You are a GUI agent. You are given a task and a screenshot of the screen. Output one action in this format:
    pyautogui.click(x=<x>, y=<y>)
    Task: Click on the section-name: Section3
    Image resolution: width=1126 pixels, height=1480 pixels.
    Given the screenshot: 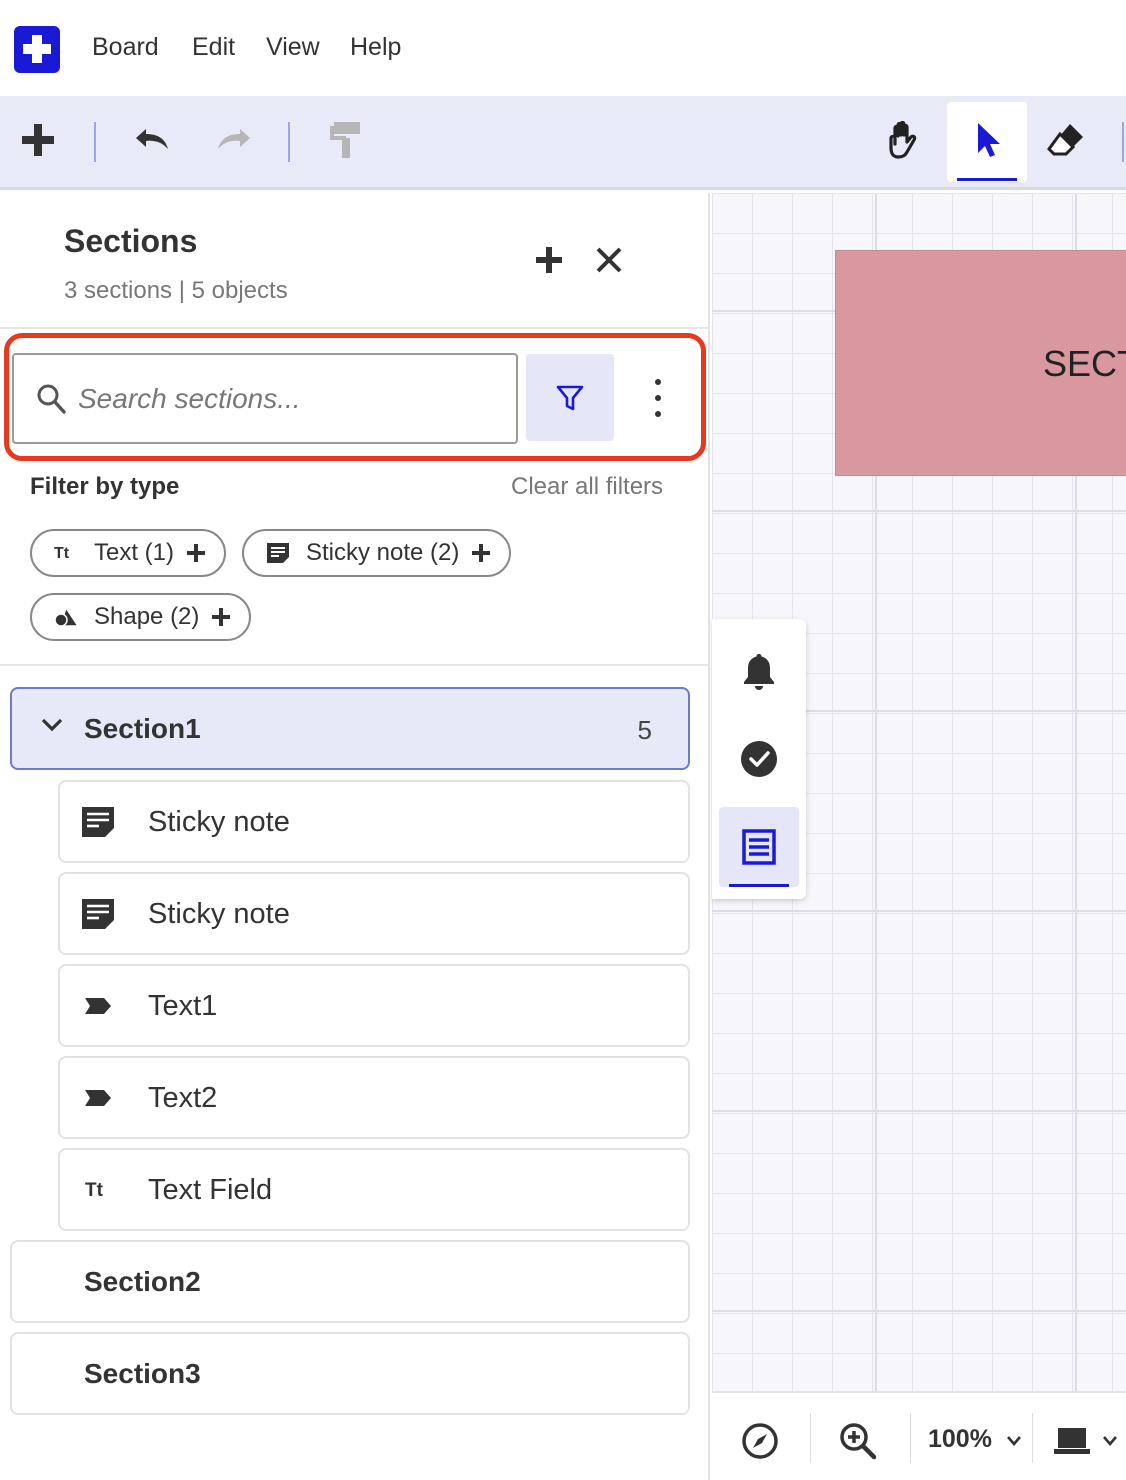 What is the action you would take?
    pyautogui.click(x=142, y=1373)
    